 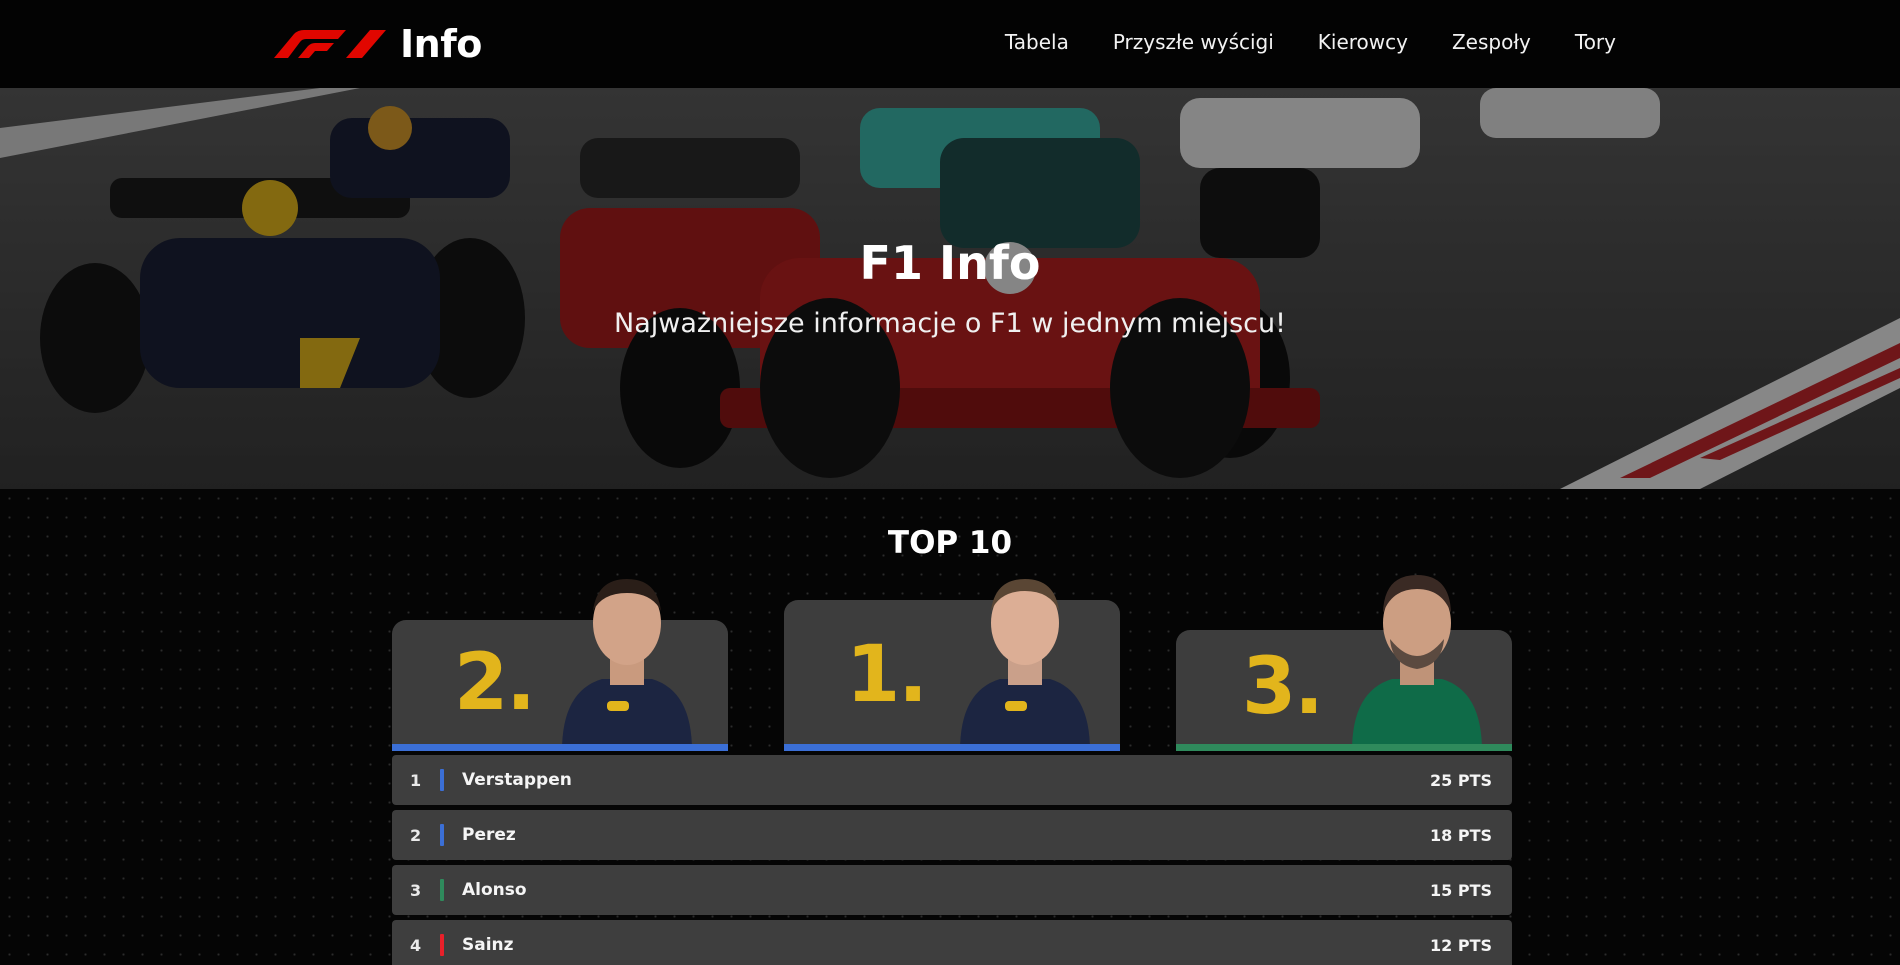 What do you see at coordinates (952, 835) in the screenshot?
I see `standings-row: 2 Perez 18 PTS` at bounding box center [952, 835].